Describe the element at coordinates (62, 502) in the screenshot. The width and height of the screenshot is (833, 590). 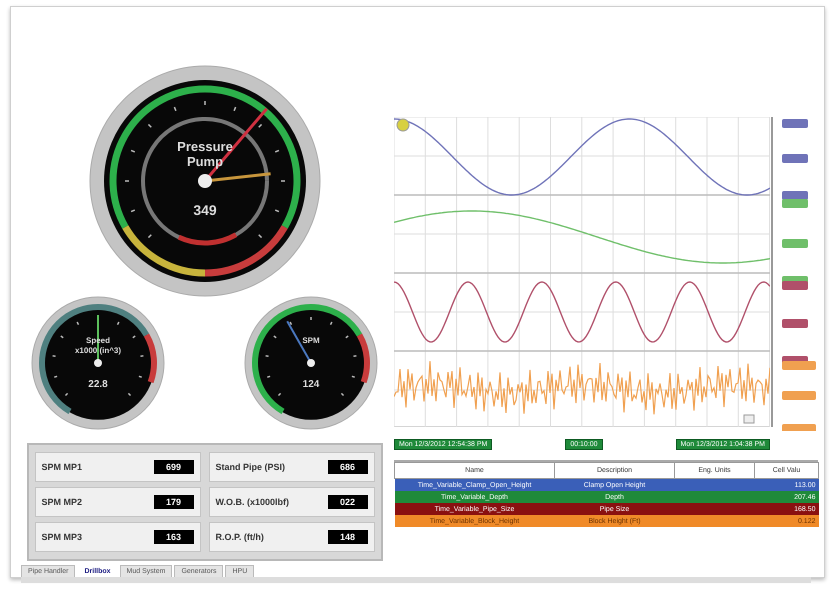
I see `readout-label: SPM MP2` at that location.